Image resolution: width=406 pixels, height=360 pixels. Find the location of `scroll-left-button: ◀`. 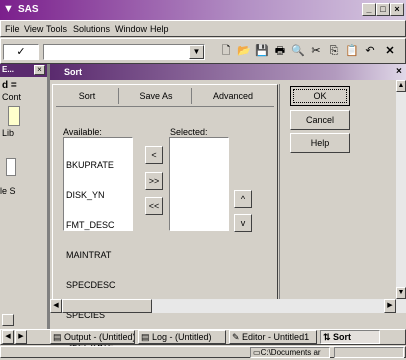

scroll-left-button: ◀ is located at coordinates (56, 306).